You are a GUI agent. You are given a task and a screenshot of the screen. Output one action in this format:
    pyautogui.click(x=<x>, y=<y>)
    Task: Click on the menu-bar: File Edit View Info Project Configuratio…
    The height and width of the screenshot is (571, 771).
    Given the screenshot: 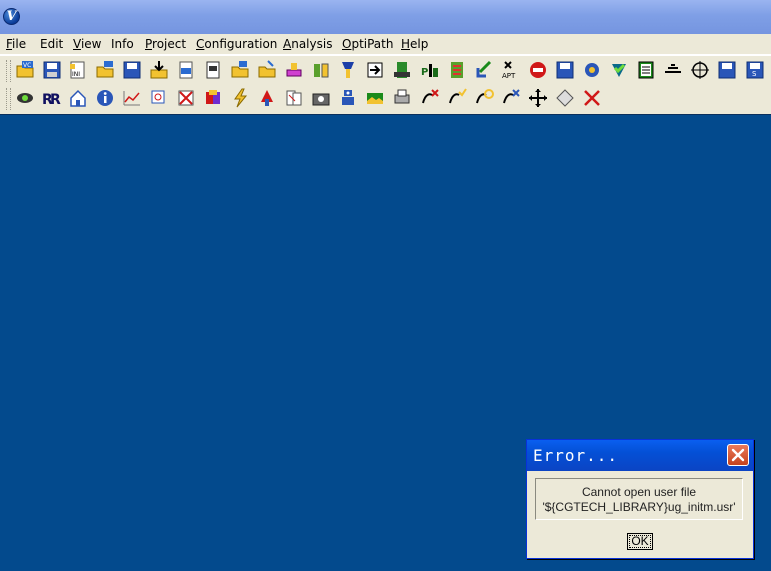 What is the action you would take?
    pyautogui.click(x=385, y=44)
    